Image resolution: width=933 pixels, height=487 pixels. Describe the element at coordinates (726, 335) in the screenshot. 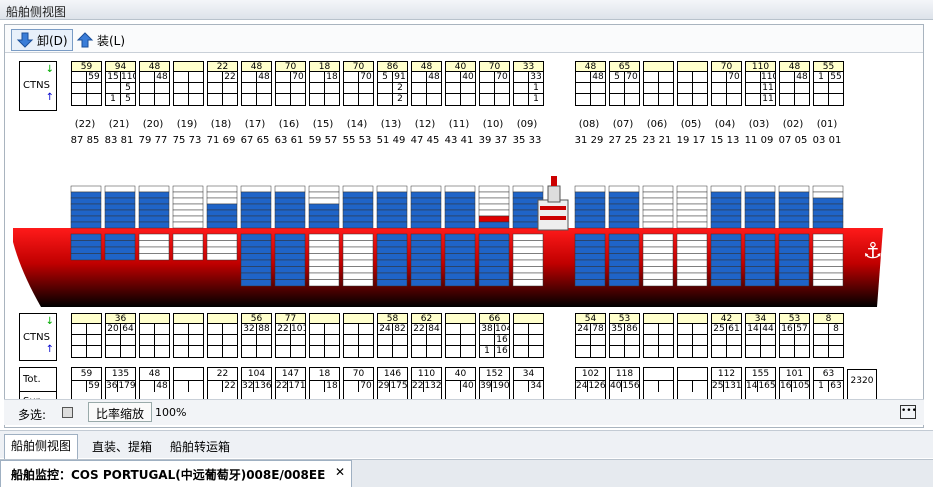

I see `hold-bay-cell: 42 25 61` at that location.